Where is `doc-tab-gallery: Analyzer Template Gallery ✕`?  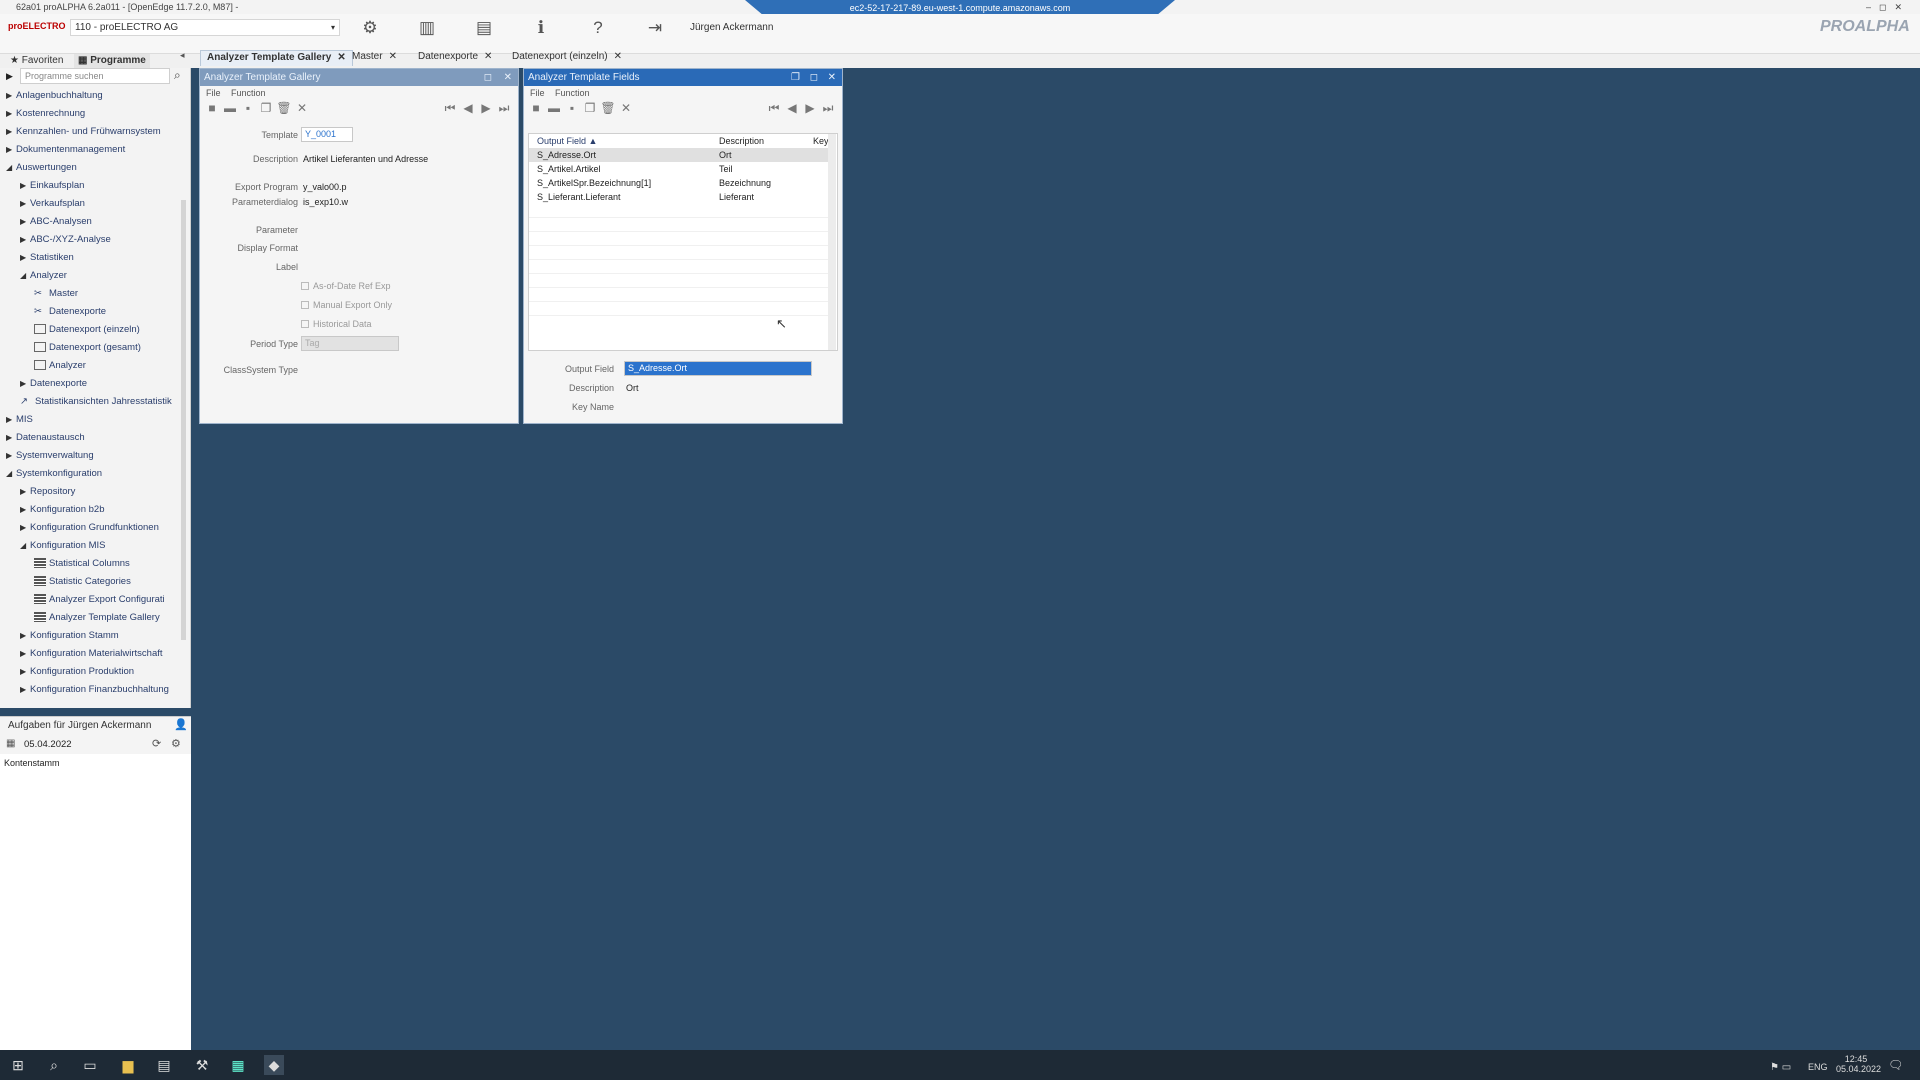
doc-tab-gallery: Analyzer Template Gallery ✕ is located at coordinates (276, 58).